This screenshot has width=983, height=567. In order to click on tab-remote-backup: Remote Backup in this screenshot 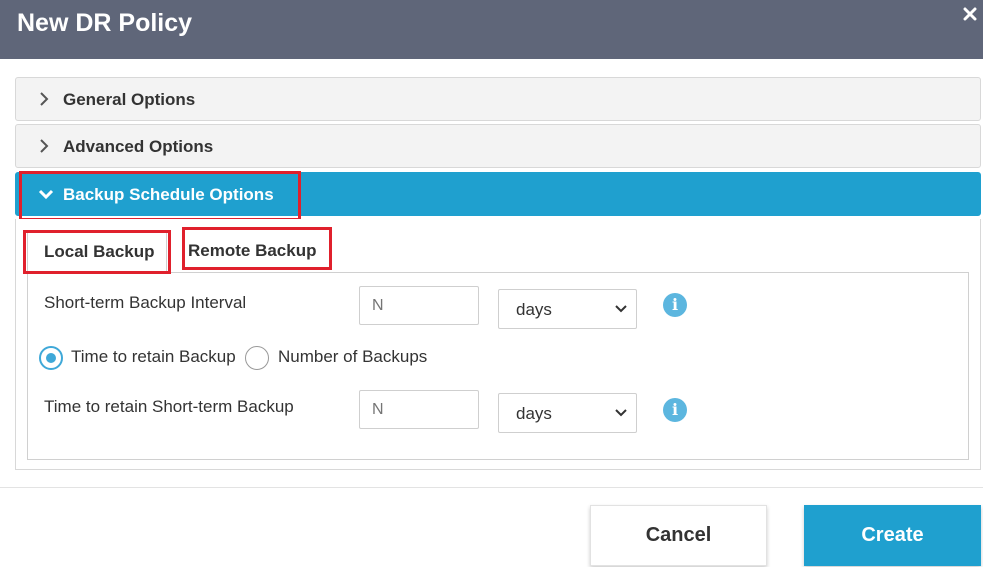, I will do `click(250, 251)`.